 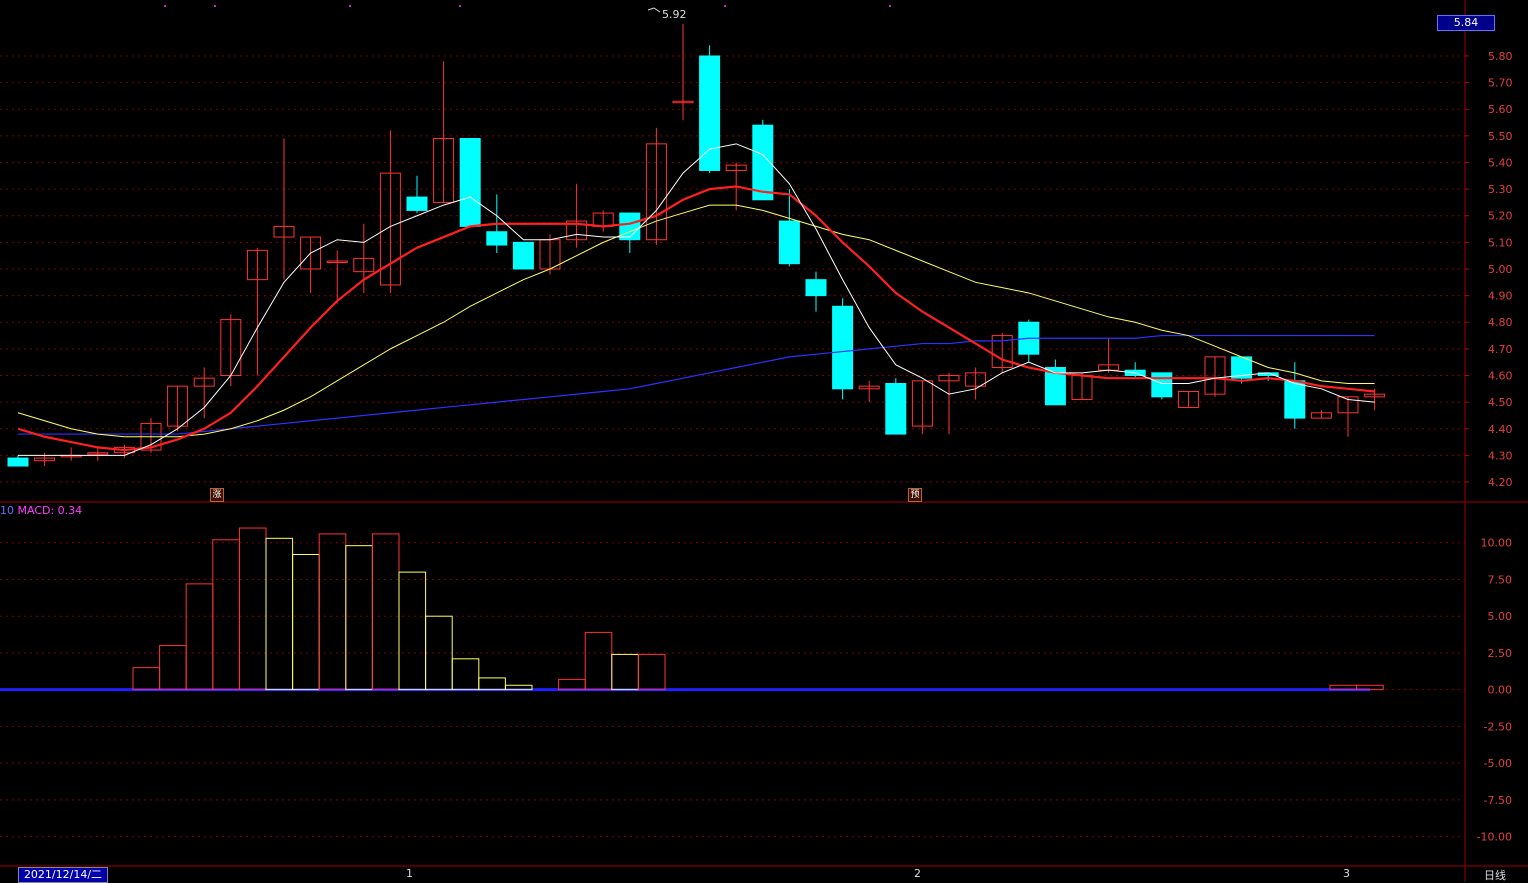 What do you see at coordinates (50, 510) in the screenshot?
I see `macd-value: MACD: 0.34` at bounding box center [50, 510].